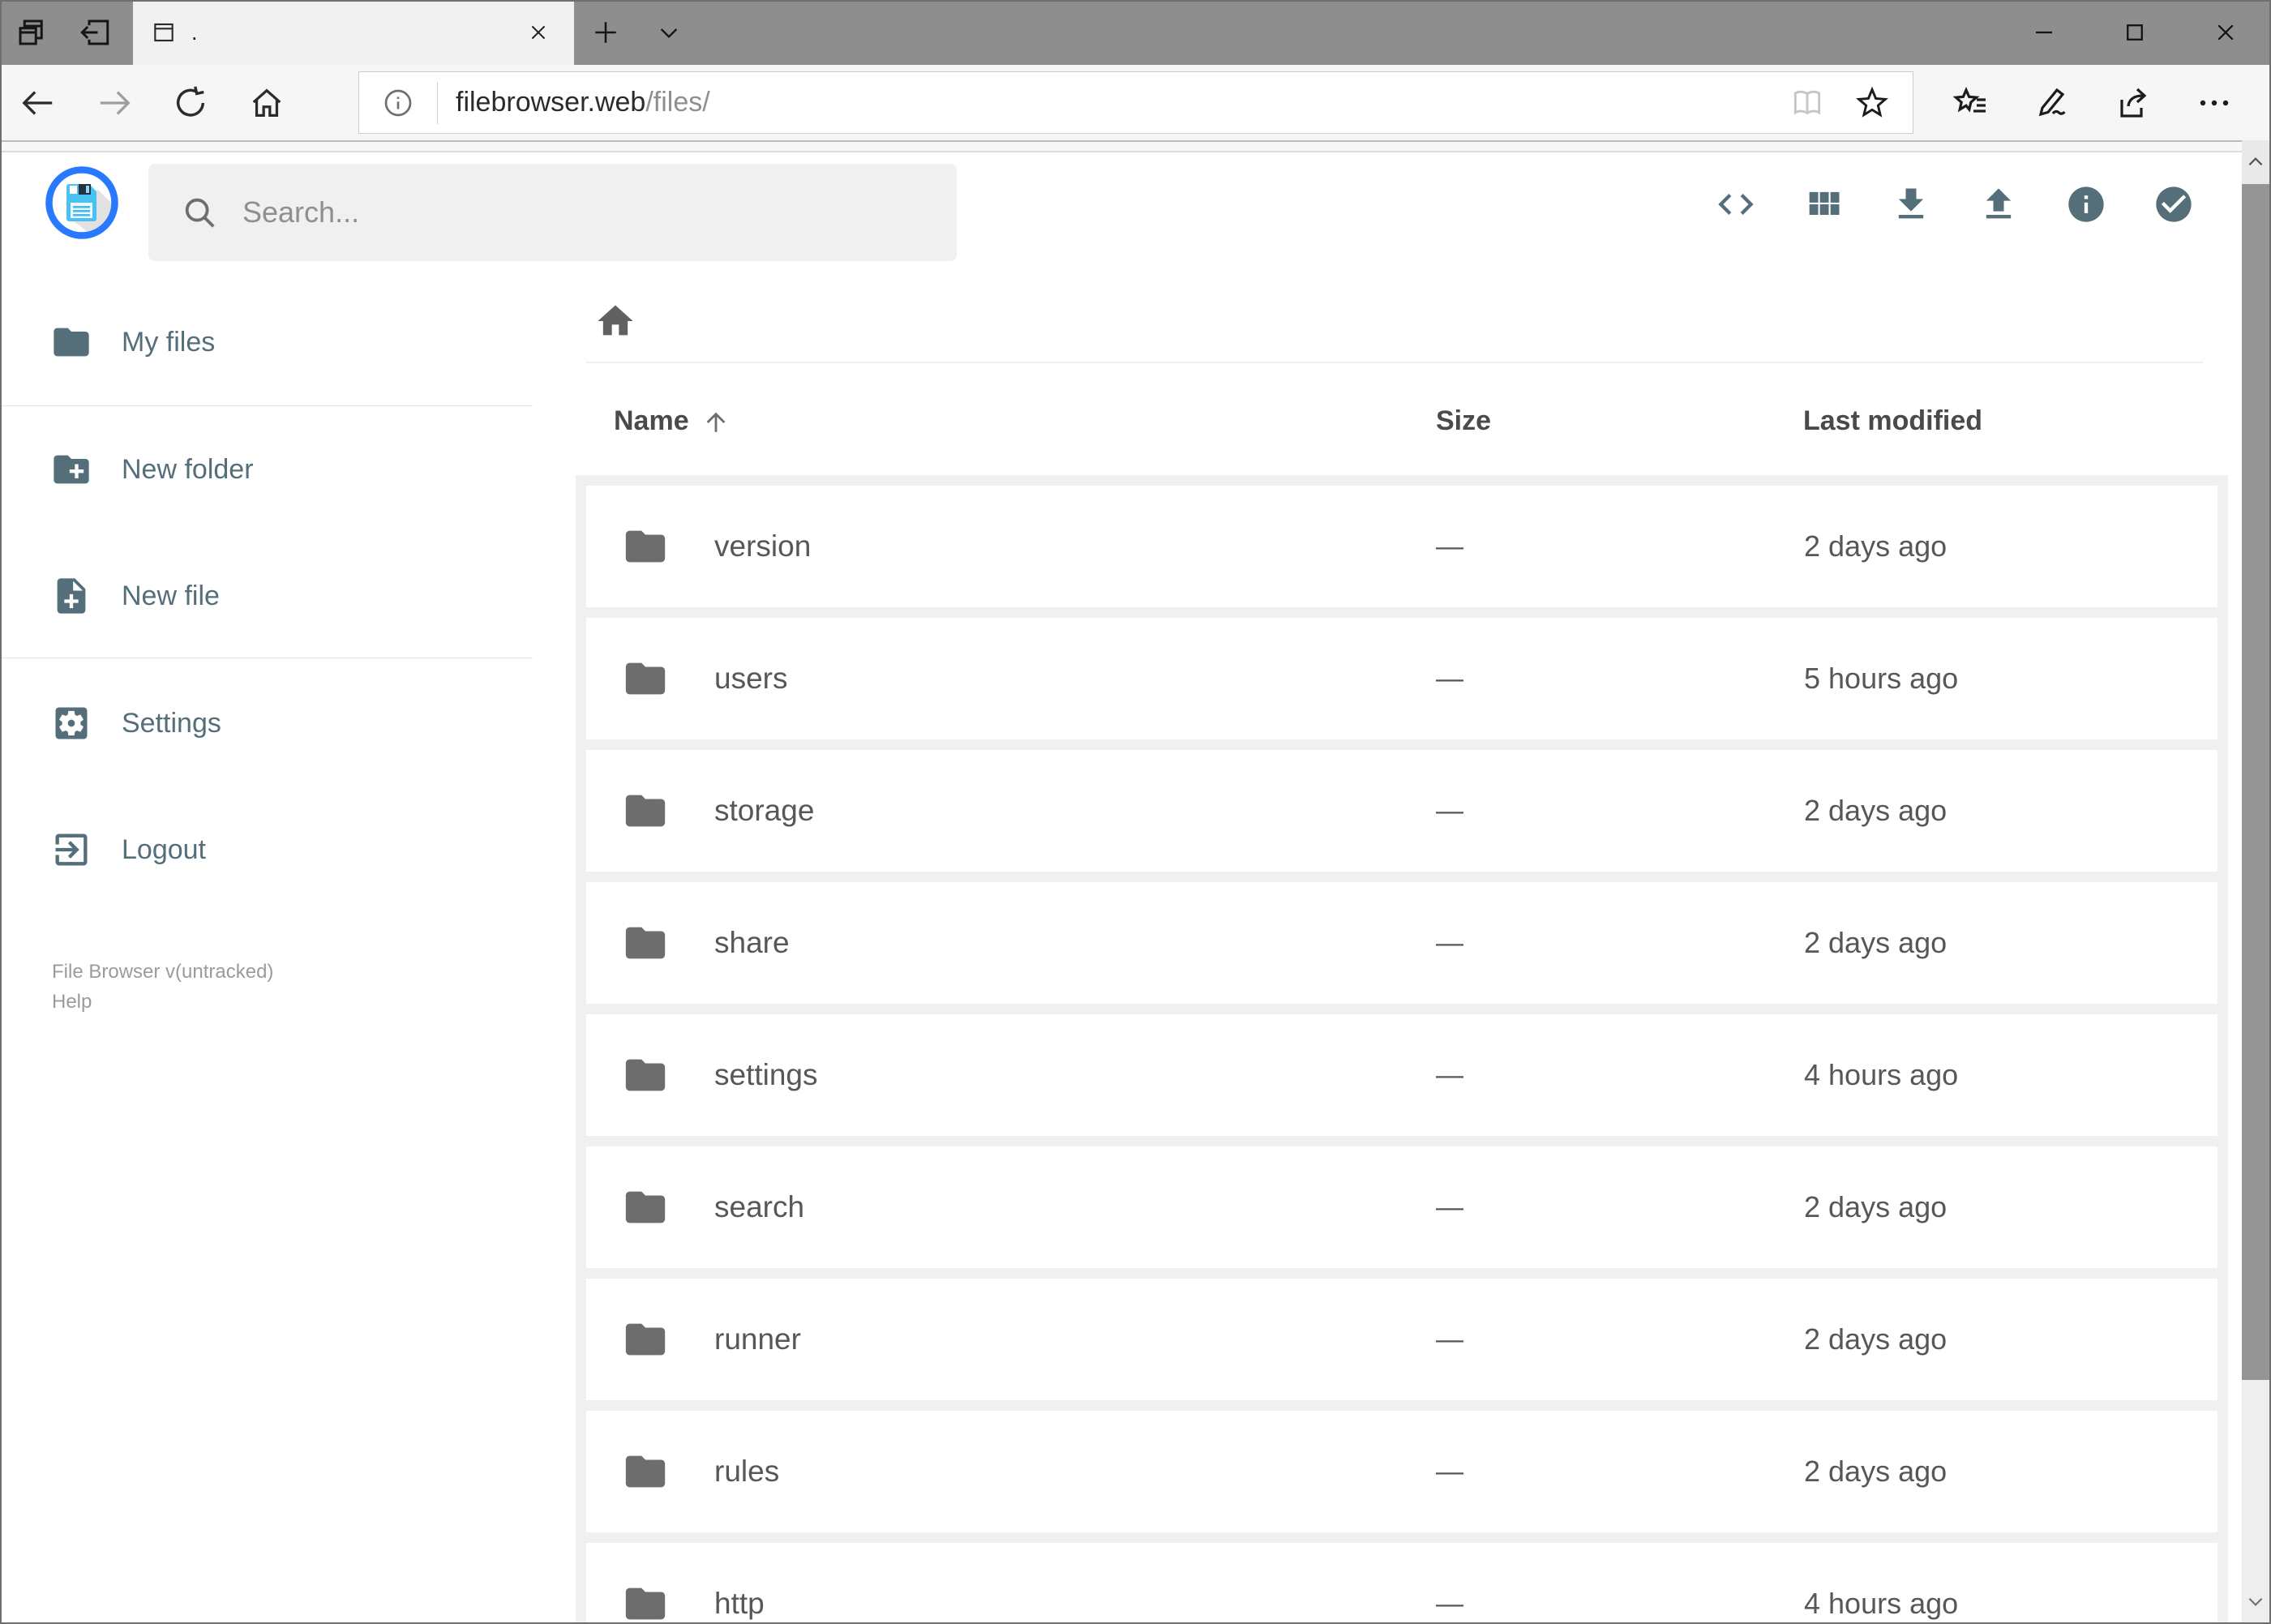 This screenshot has height=1624, width=2271. What do you see at coordinates (763, 546) in the screenshot?
I see `file-name: version` at bounding box center [763, 546].